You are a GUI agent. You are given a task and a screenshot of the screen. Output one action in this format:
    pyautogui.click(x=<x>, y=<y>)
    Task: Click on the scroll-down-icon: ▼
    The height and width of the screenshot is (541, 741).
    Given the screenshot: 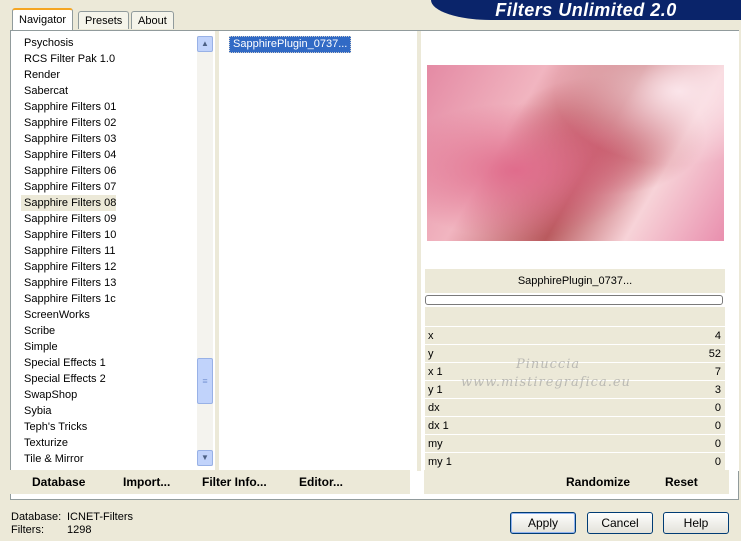 What is the action you would take?
    pyautogui.click(x=205, y=458)
    